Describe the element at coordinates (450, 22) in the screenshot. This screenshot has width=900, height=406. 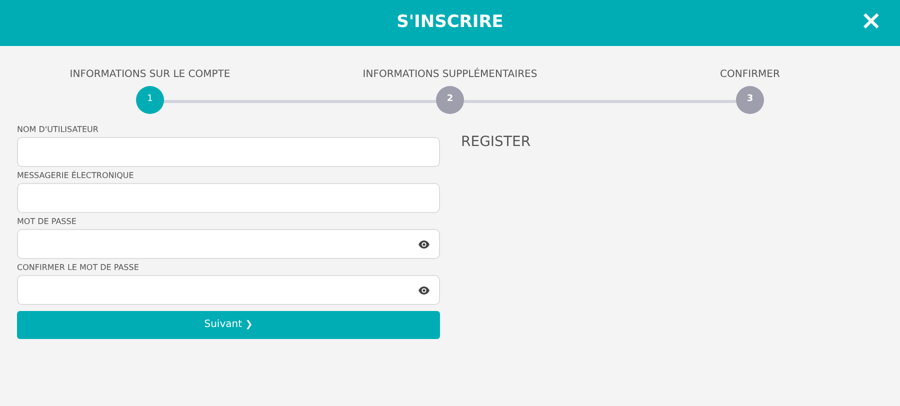
I see `dialog-title: S'INSCRIRE` at that location.